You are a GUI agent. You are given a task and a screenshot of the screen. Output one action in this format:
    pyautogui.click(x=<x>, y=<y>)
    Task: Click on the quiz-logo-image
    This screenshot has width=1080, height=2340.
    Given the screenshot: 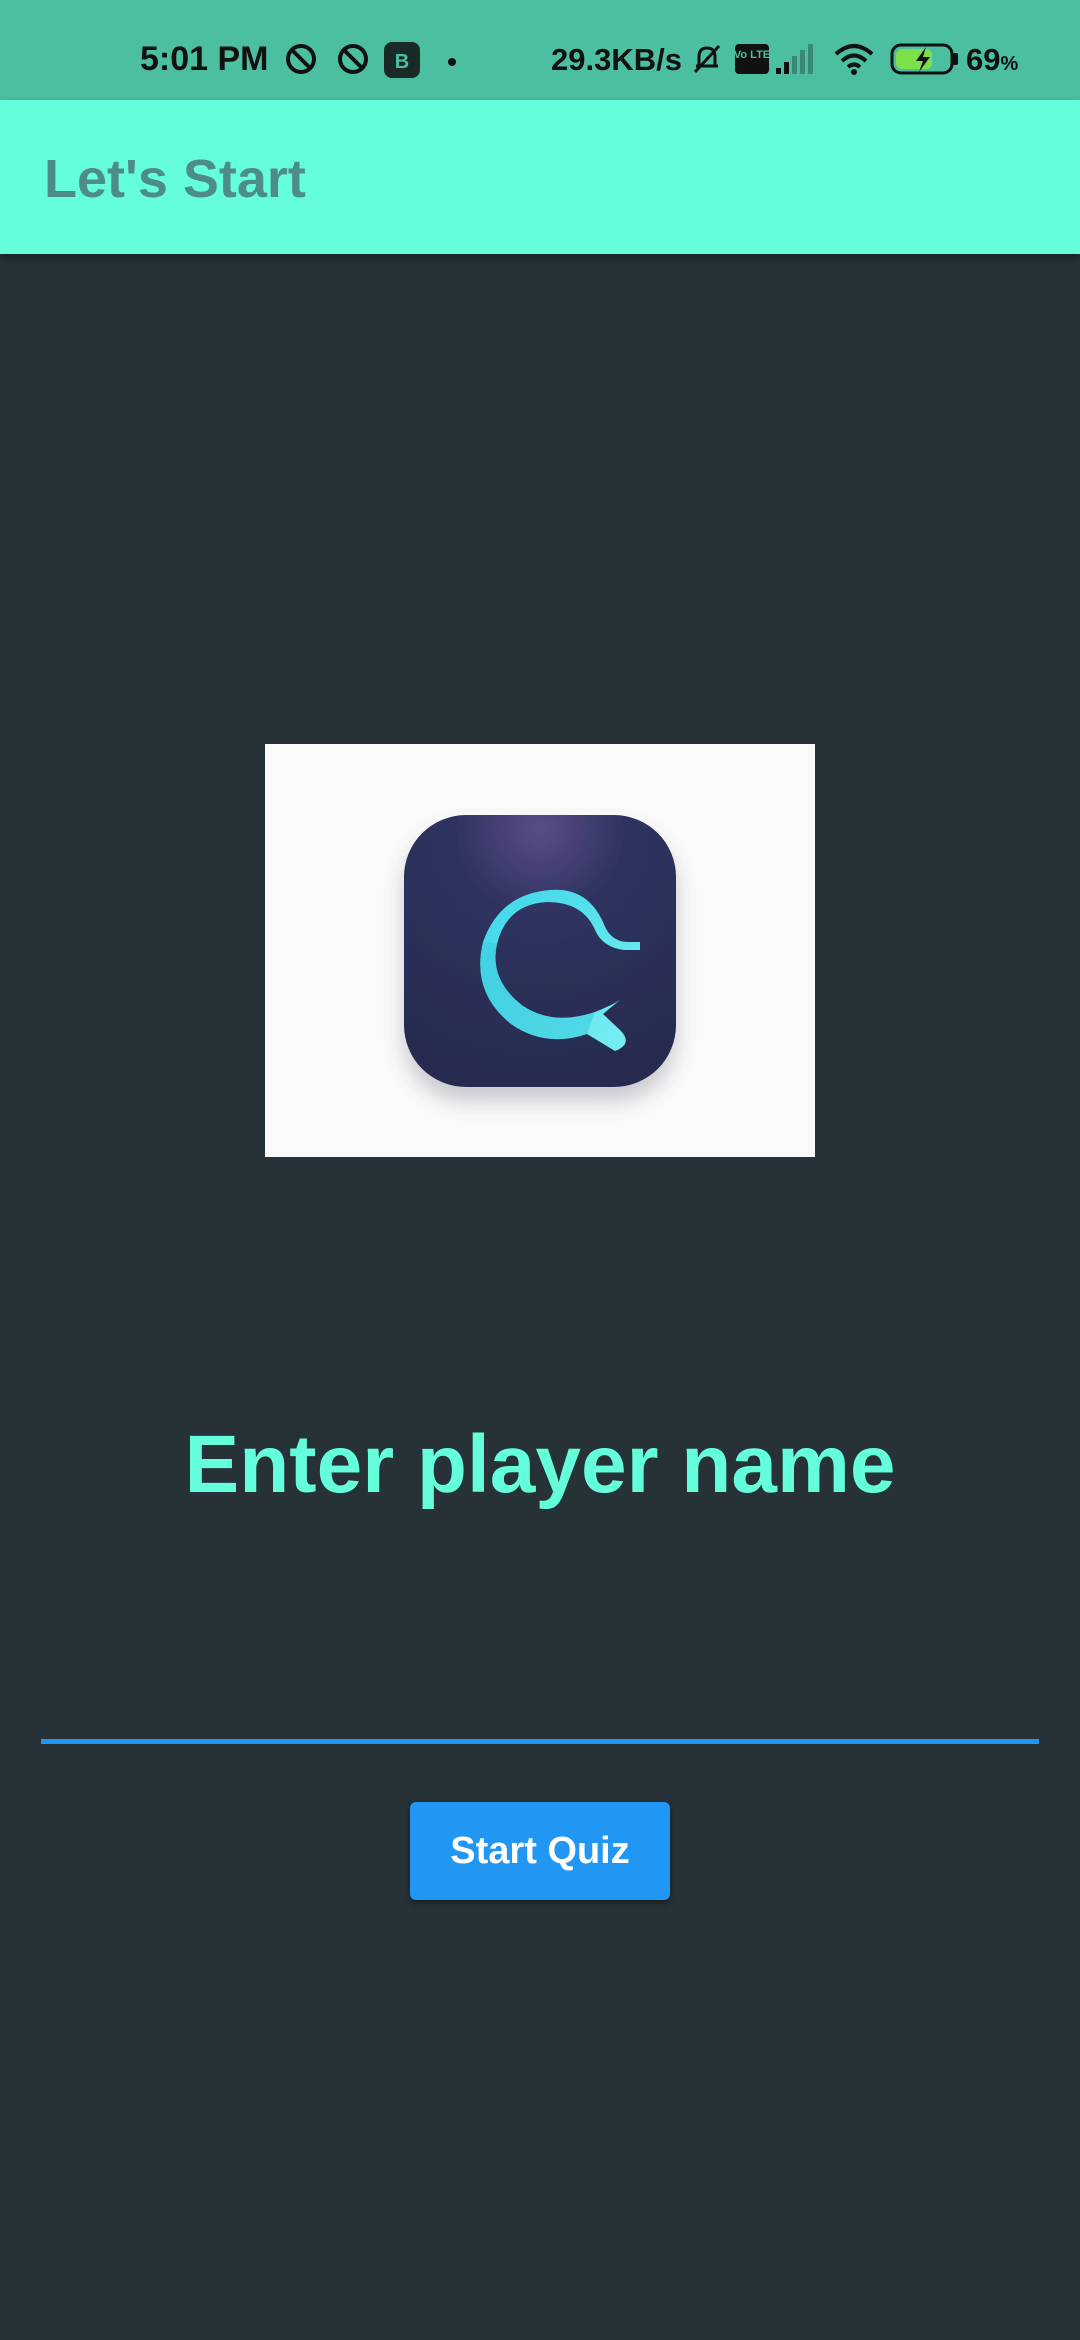 What is the action you would take?
    pyautogui.click(x=540, y=950)
    